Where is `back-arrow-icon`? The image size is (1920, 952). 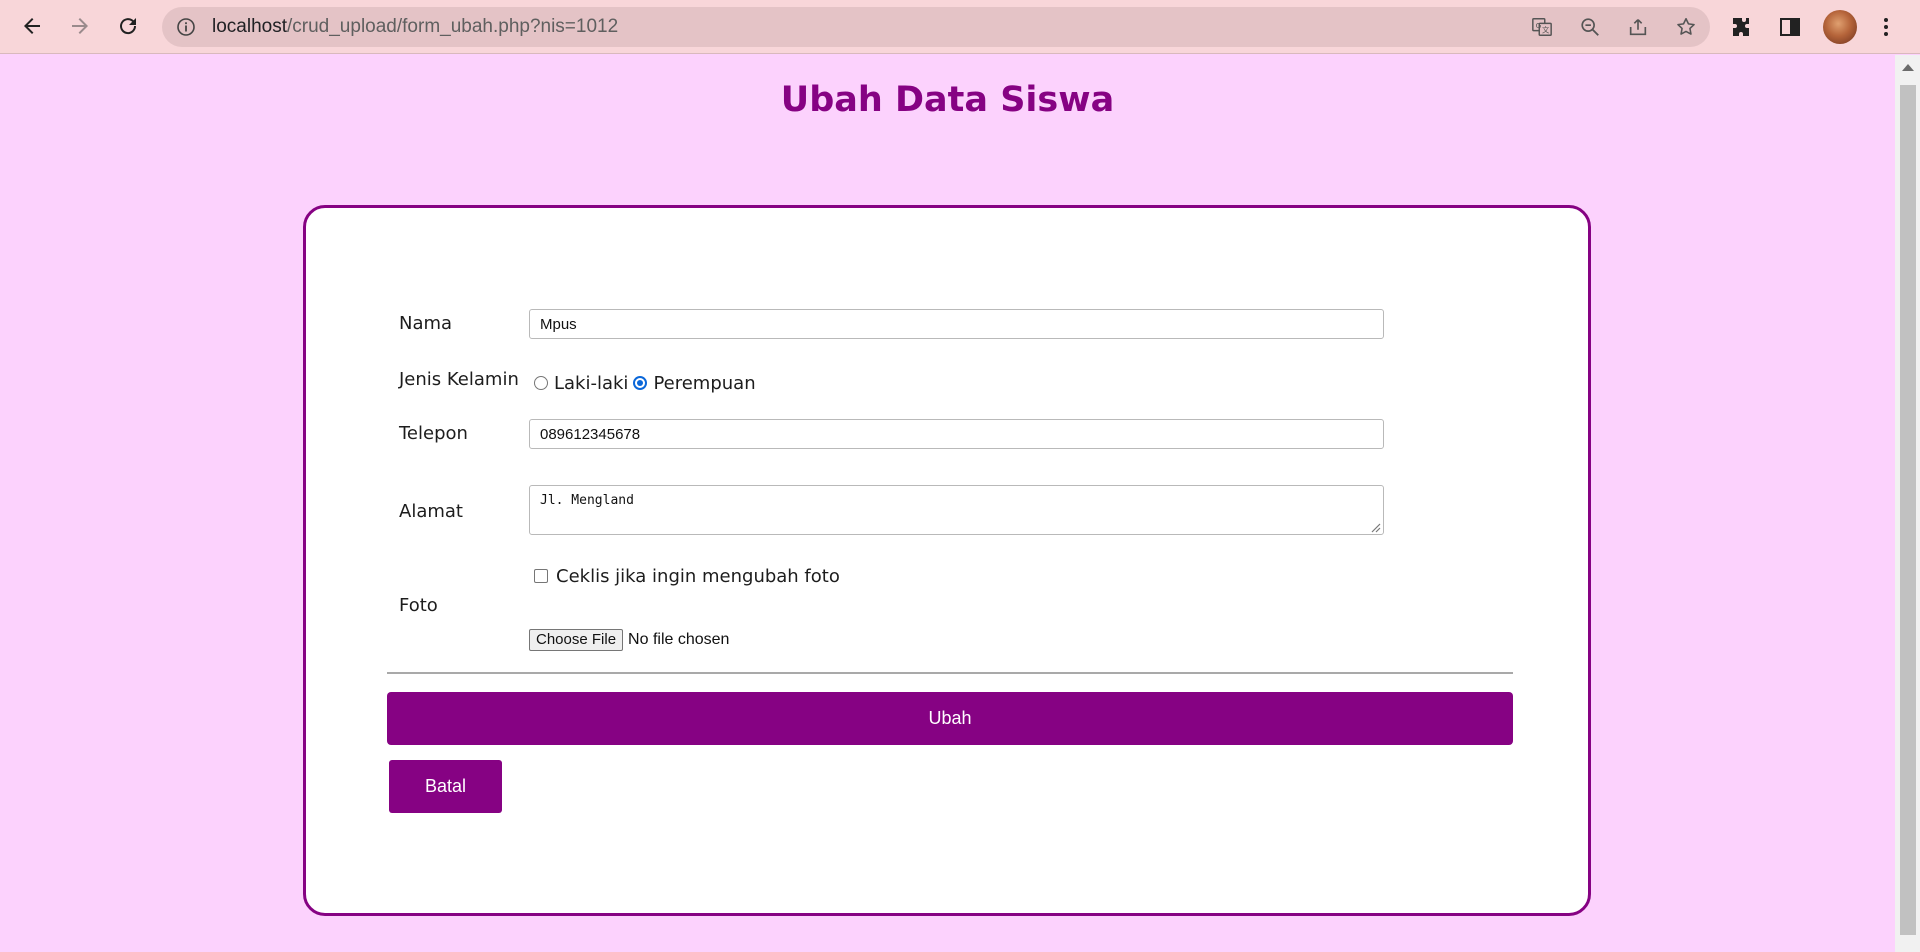
back-arrow-icon is located at coordinates (32, 26).